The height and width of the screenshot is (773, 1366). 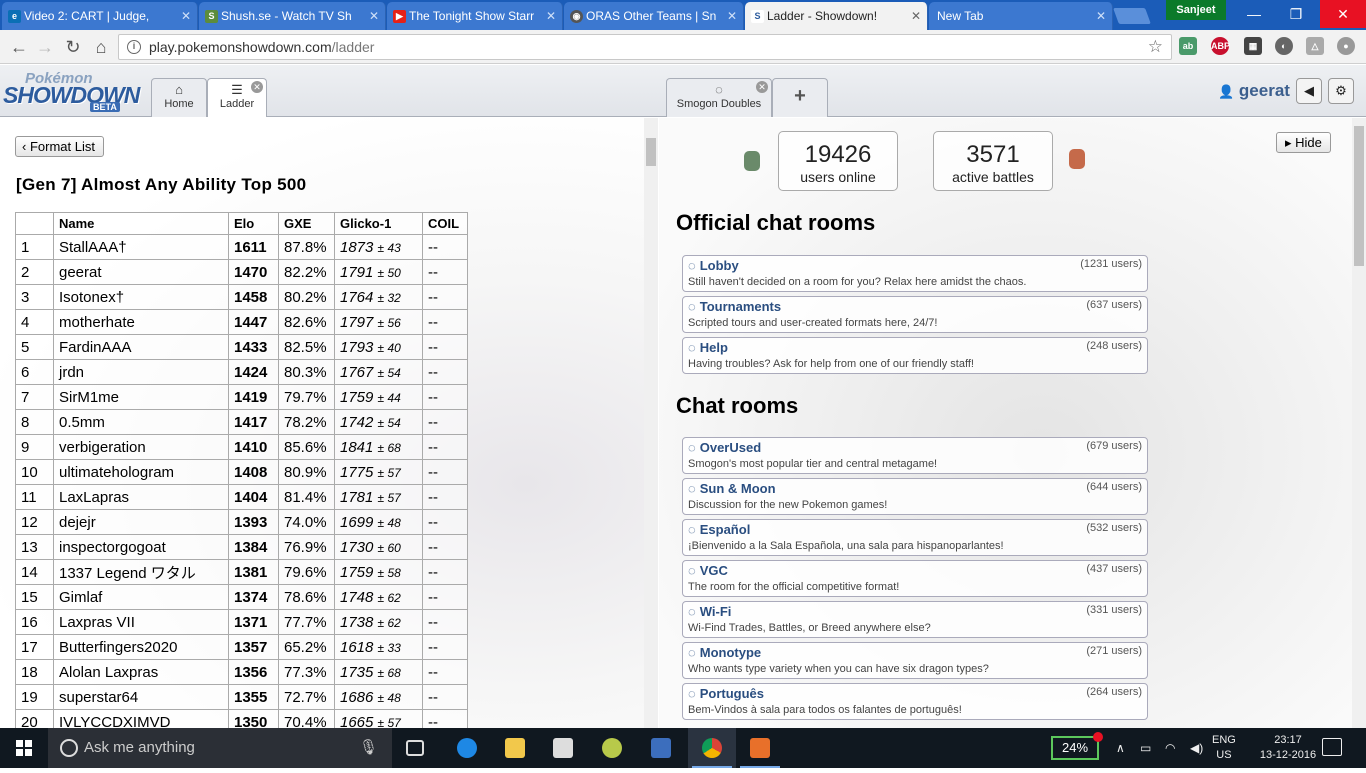 What do you see at coordinates (141, 397) in the screenshot?
I see `player-name-link: SirM1me` at bounding box center [141, 397].